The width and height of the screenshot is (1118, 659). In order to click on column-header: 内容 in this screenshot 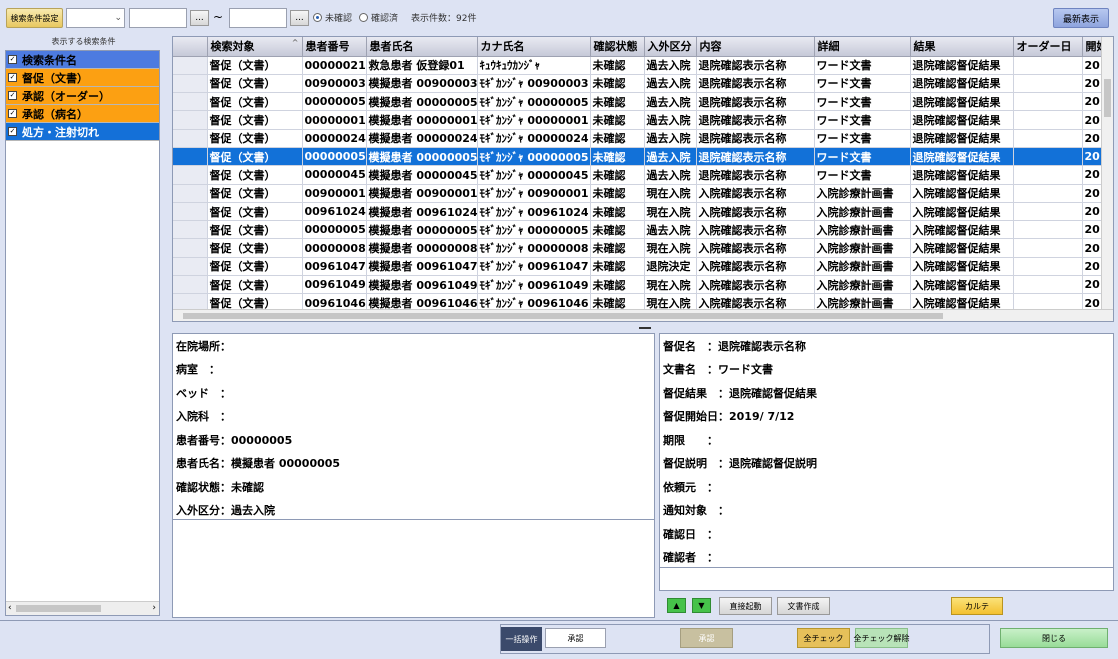, I will do `click(755, 47)`.